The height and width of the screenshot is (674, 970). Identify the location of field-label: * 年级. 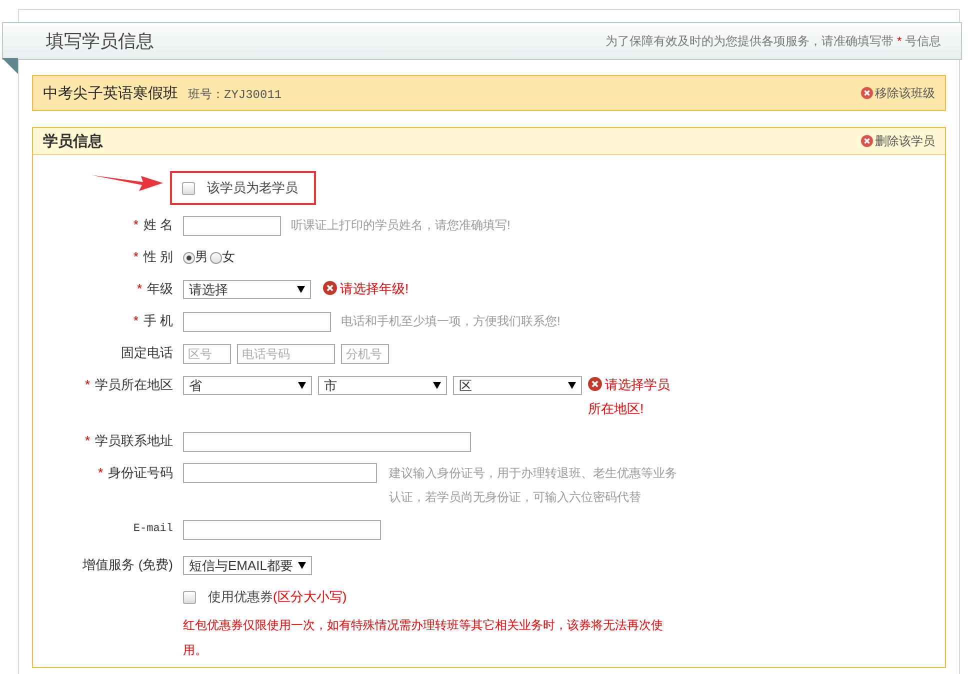
(154, 289).